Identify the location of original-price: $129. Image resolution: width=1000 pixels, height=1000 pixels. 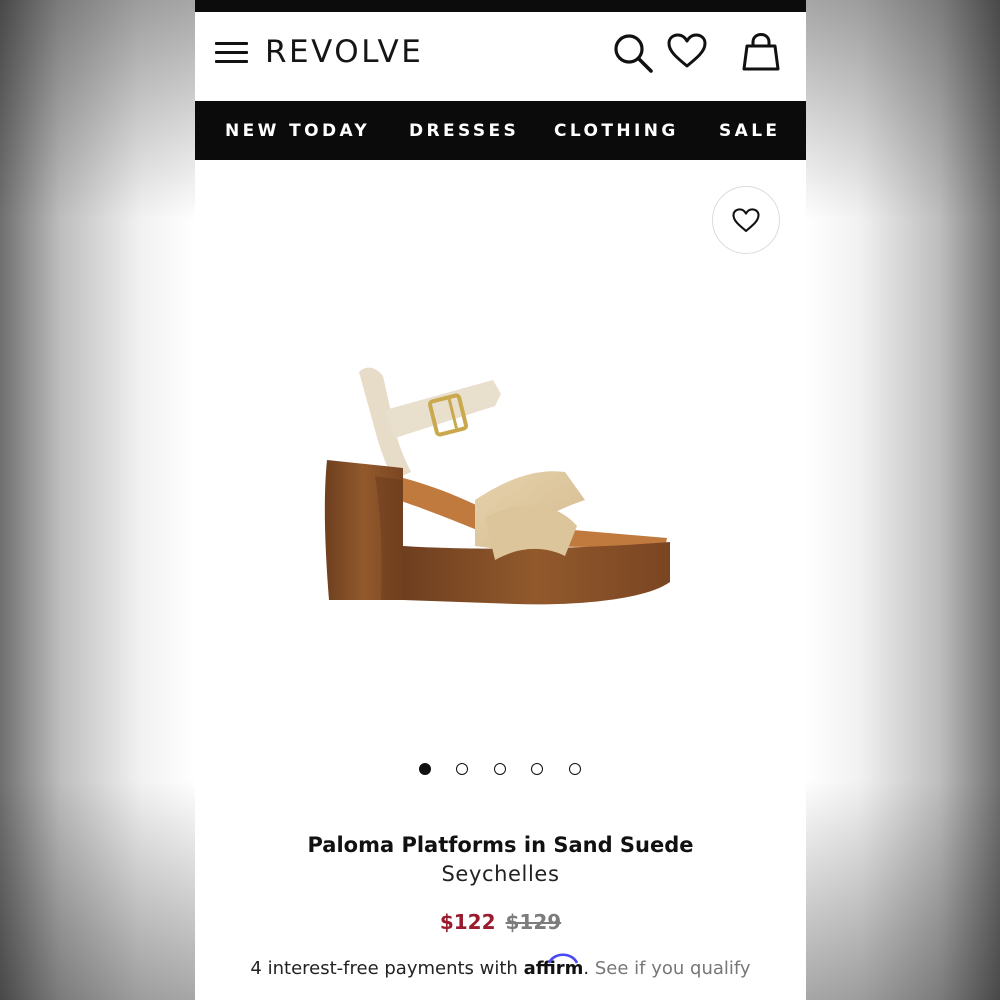
(533, 922).